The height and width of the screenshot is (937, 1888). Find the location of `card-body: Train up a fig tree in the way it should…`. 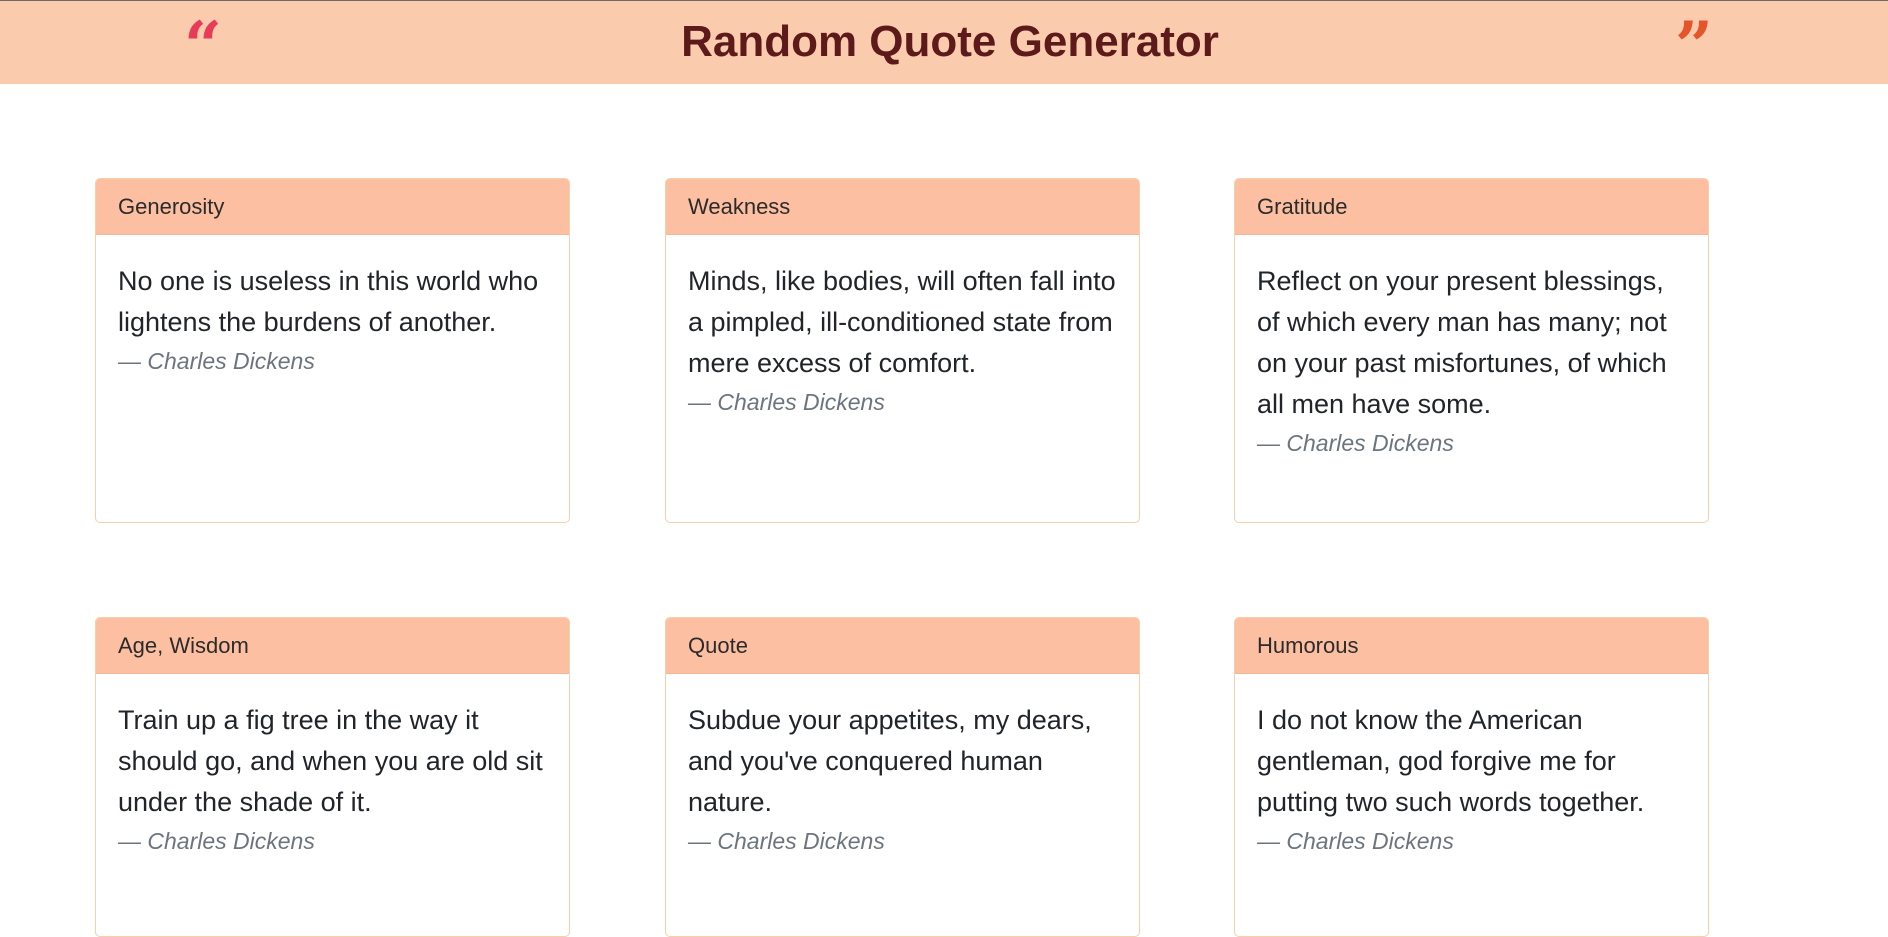

card-body: Train up a fig tree in the way it should… is located at coordinates (332, 777).